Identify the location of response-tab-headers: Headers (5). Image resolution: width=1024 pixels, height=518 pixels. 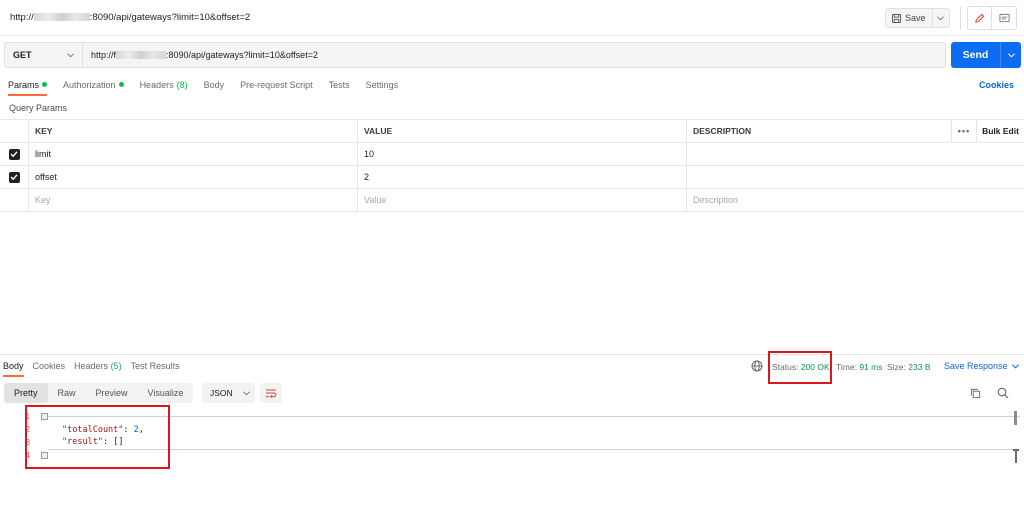
(98, 369).